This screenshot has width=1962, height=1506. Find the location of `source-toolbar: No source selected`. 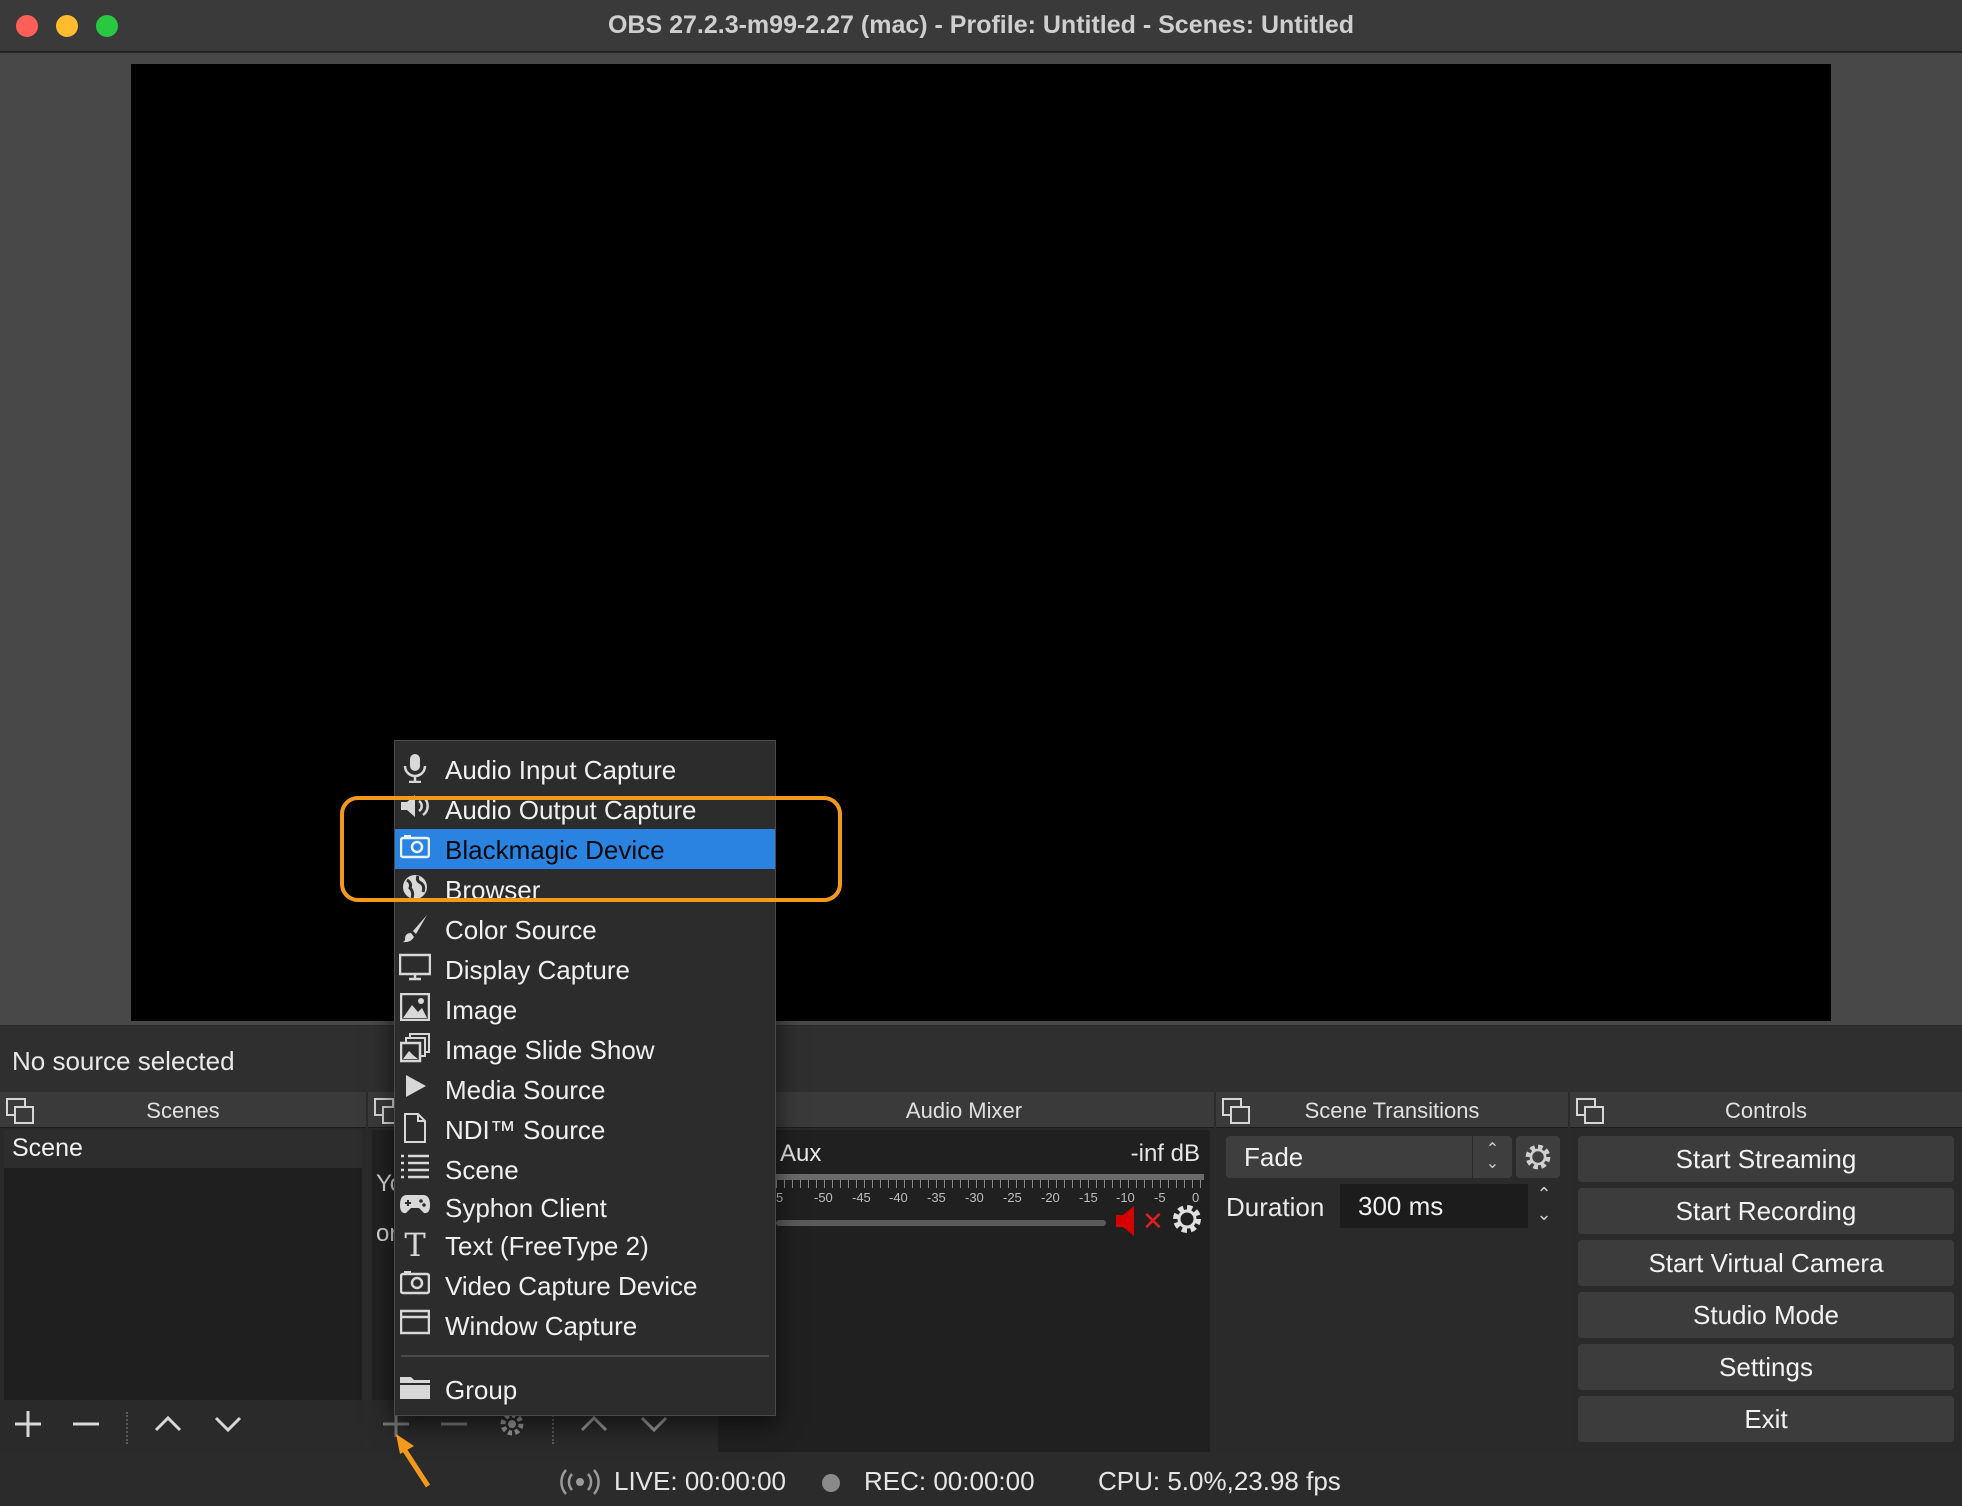

source-toolbar: No source selected is located at coordinates (981, 1059).